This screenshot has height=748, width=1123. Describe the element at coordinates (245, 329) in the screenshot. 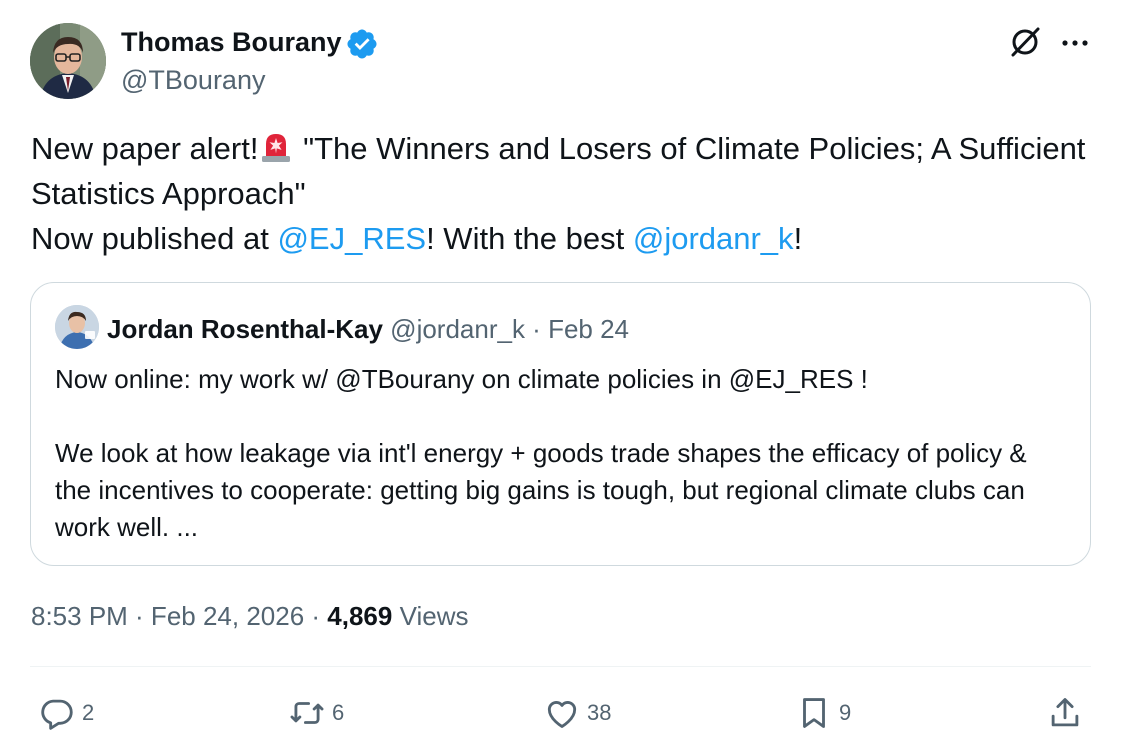

I see `quoted-author-name: Jordan Rosenthal-Kay` at that location.